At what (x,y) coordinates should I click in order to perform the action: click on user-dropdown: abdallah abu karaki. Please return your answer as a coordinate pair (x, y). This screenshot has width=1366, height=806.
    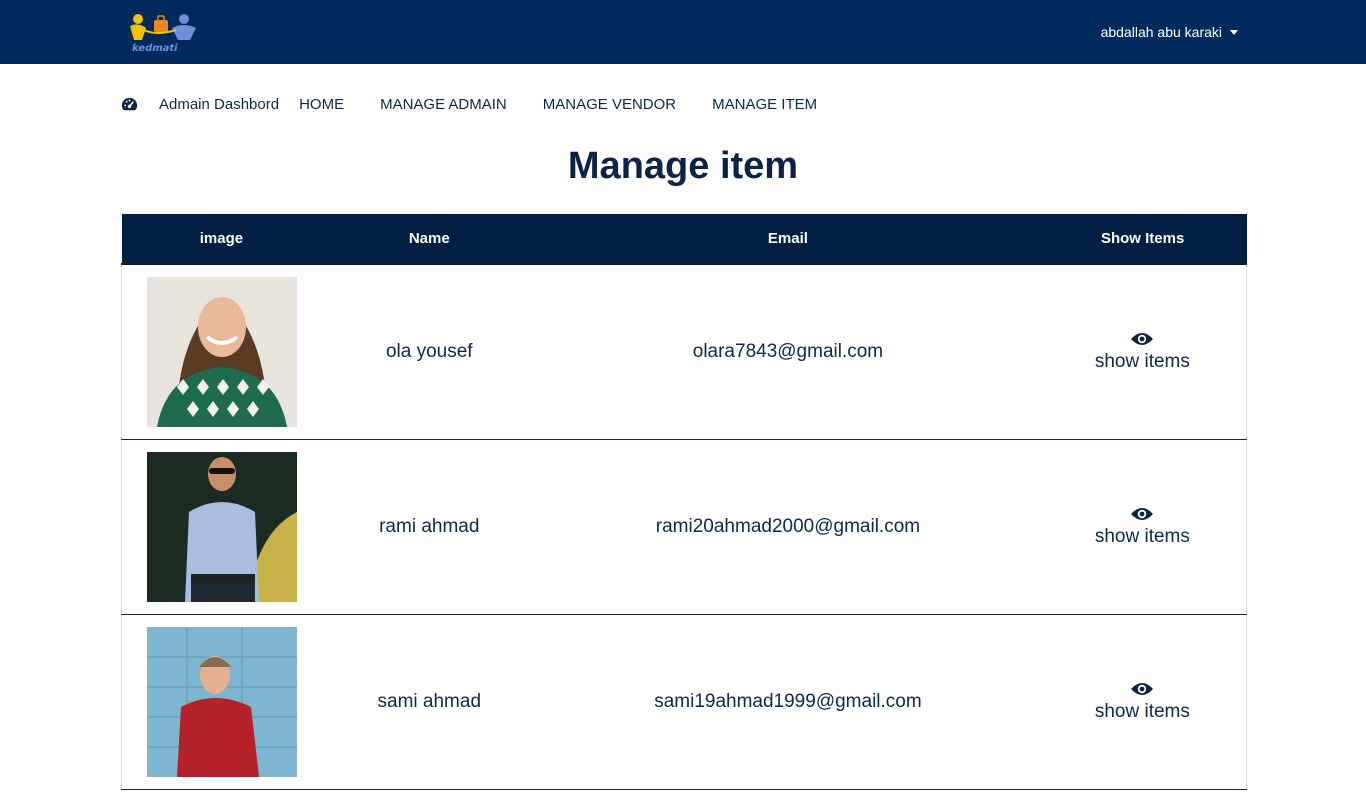
    Looking at the image, I should click on (1169, 32).